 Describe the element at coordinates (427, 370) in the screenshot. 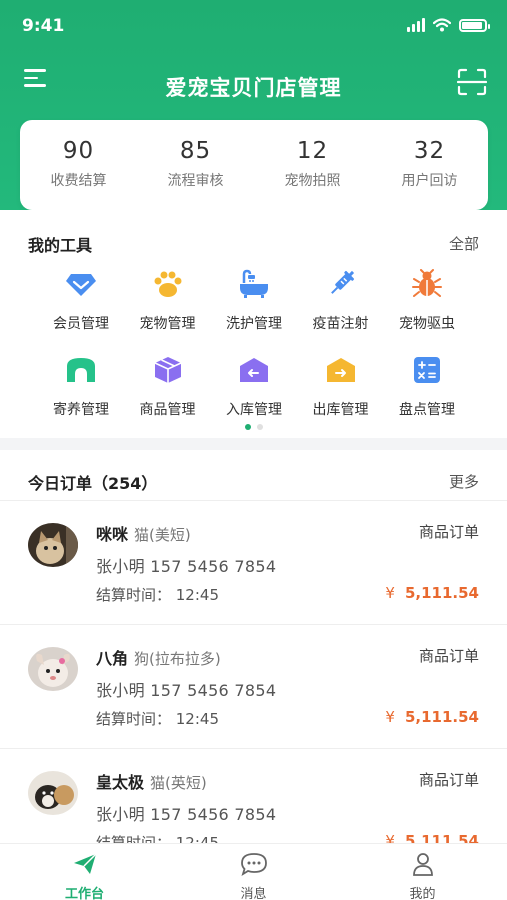

I see `calculator-icon` at that location.